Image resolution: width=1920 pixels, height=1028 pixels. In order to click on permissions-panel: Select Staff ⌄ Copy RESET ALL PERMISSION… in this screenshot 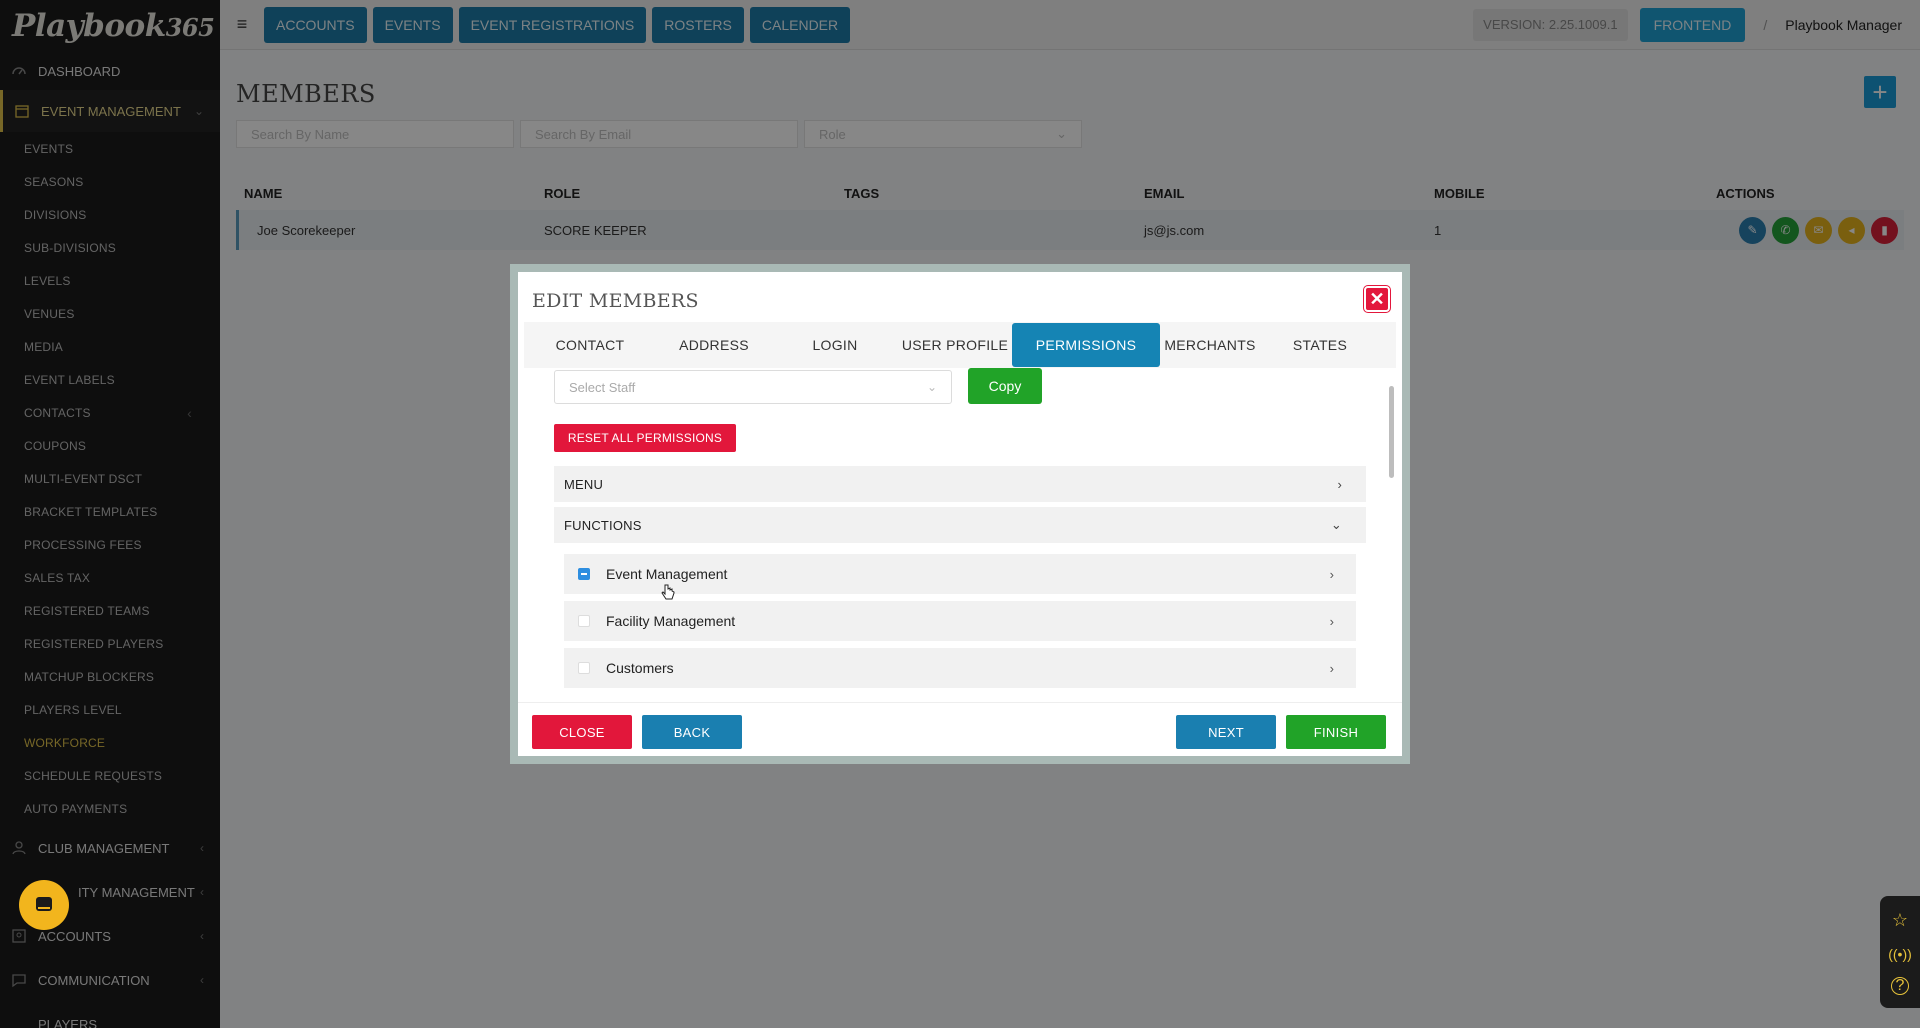, I will do `click(960, 535)`.